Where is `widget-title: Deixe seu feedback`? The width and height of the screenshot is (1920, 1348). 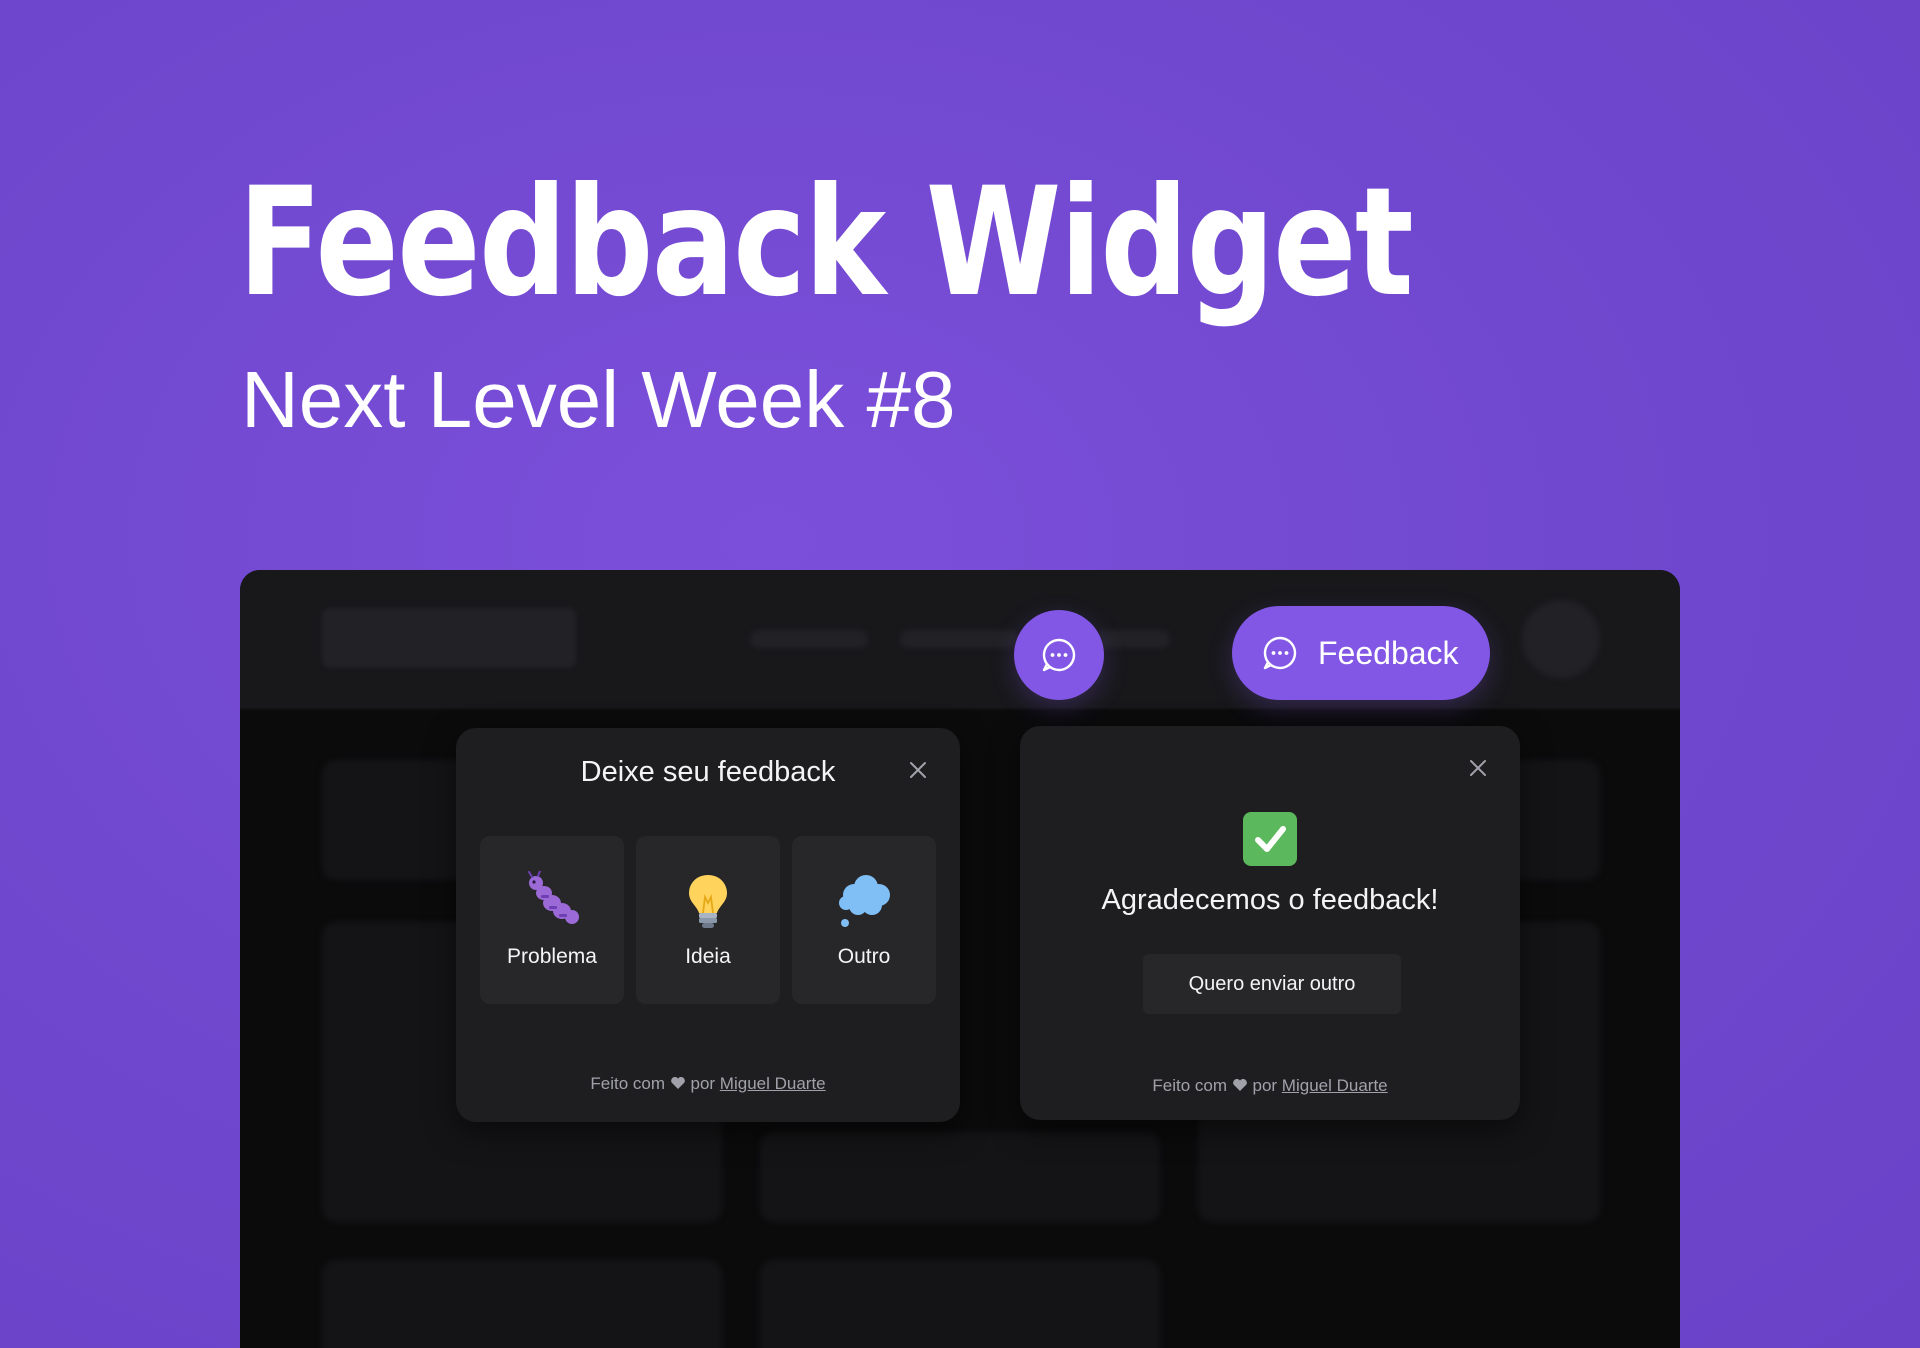
widget-title: Deixe seu feedback is located at coordinates (708, 772).